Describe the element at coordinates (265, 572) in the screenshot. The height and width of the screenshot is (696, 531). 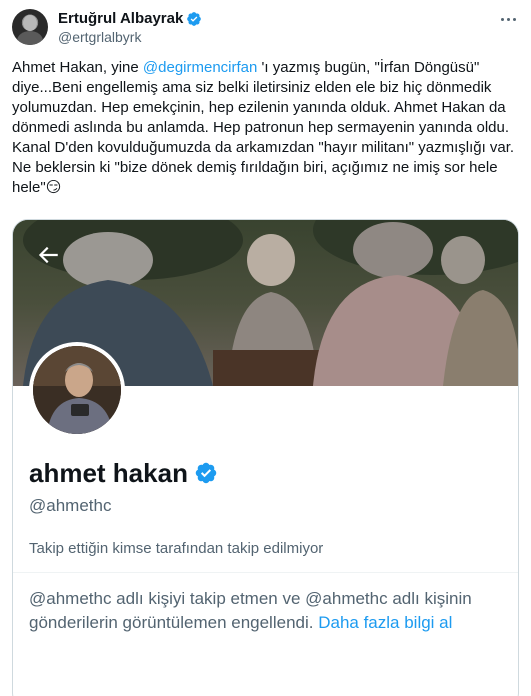
I see `divider` at that location.